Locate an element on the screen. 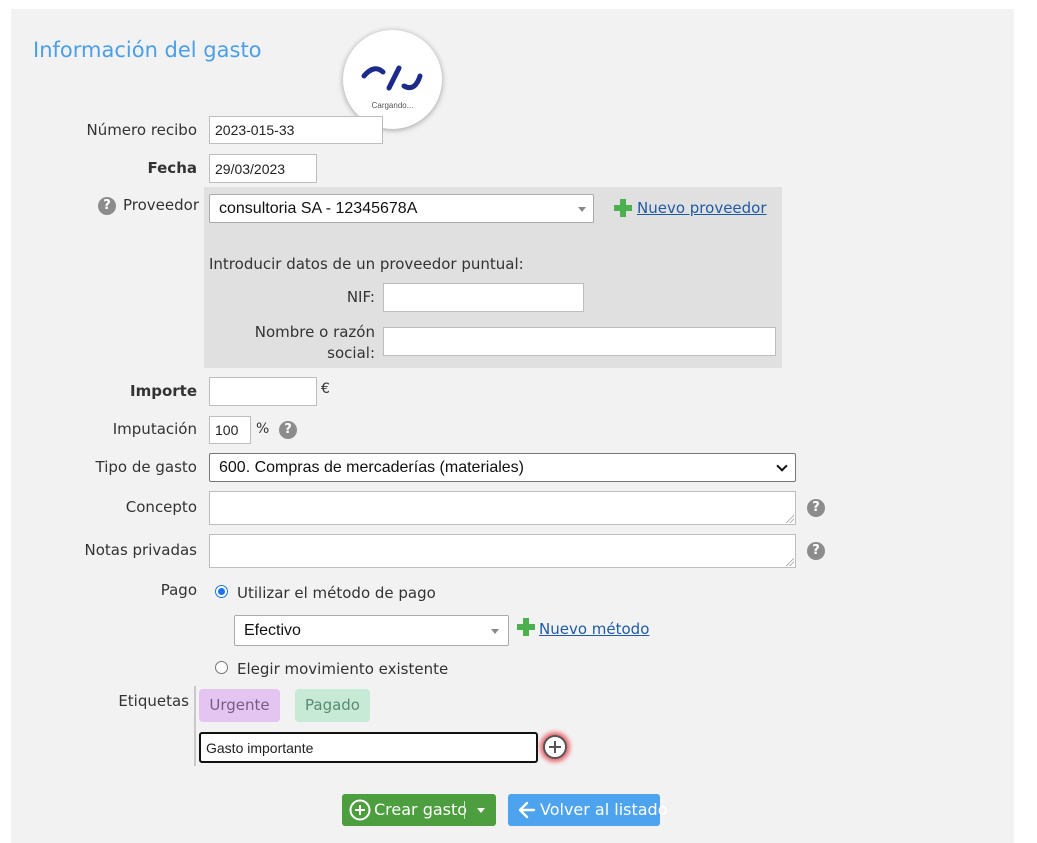 Image resolution: width=1037 pixels, height=843 pixels. receipt-input is located at coordinates (296, 130).